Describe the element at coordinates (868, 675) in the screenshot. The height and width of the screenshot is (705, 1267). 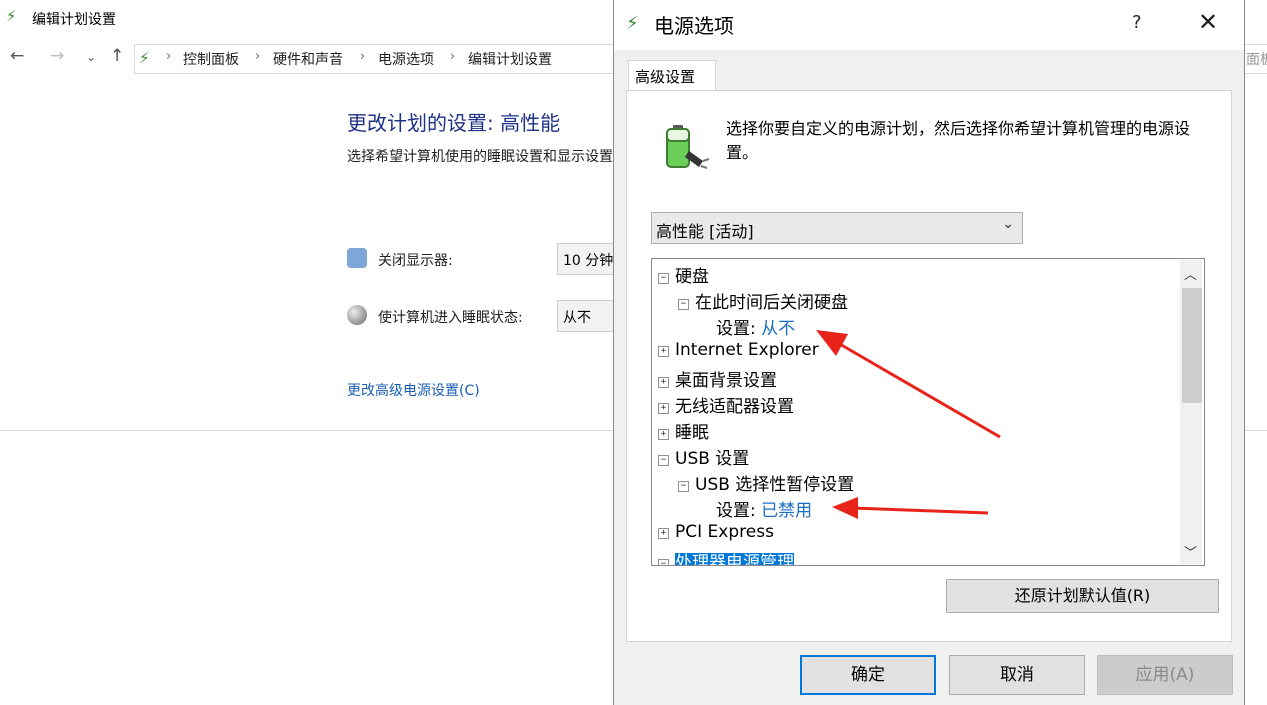
I see `ok-button: 确定` at that location.